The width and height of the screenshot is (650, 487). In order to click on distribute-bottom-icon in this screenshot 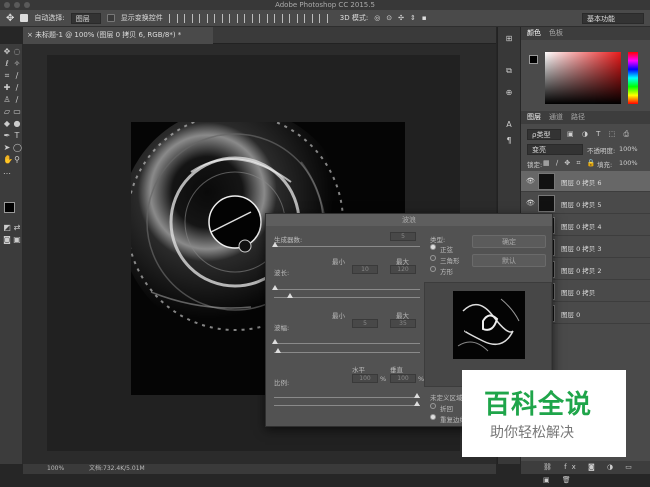, I will do `click(293, 18)`.